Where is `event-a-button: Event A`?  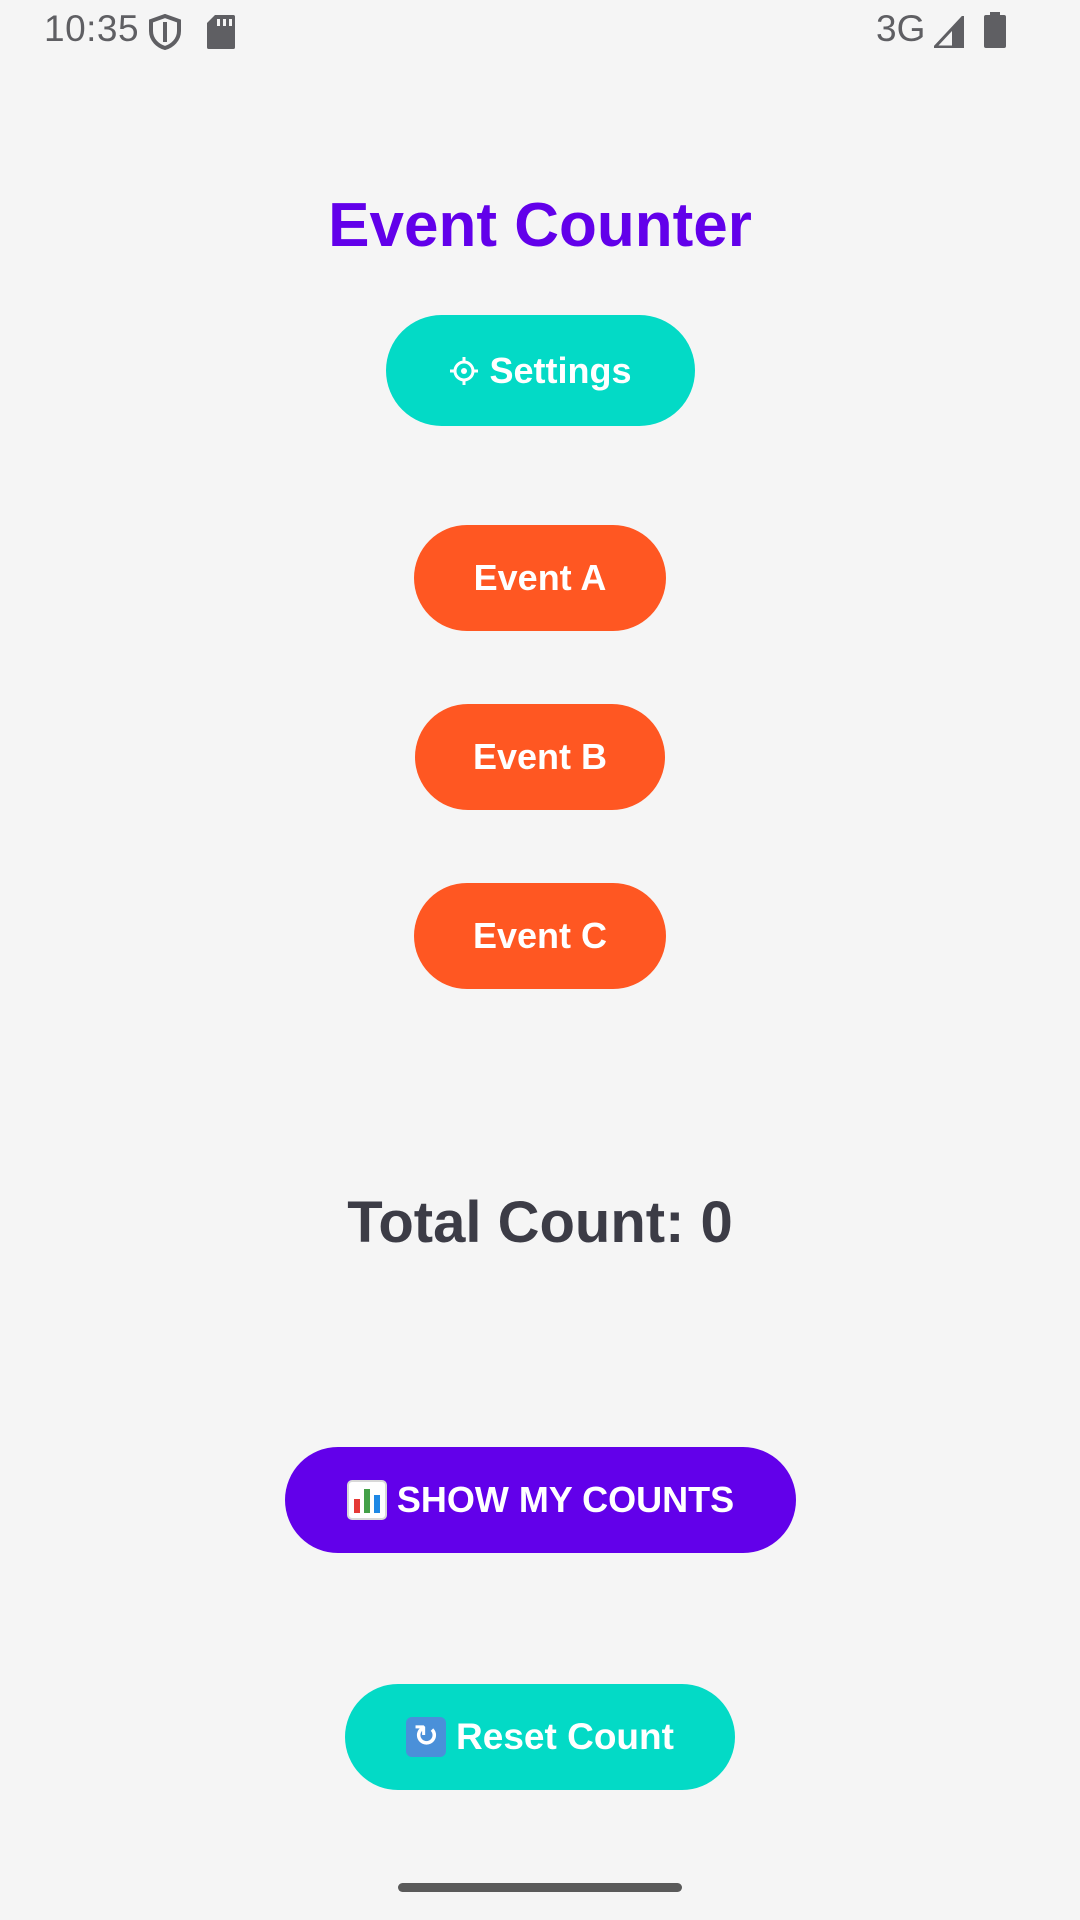 event-a-button: Event A is located at coordinates (540, 578).